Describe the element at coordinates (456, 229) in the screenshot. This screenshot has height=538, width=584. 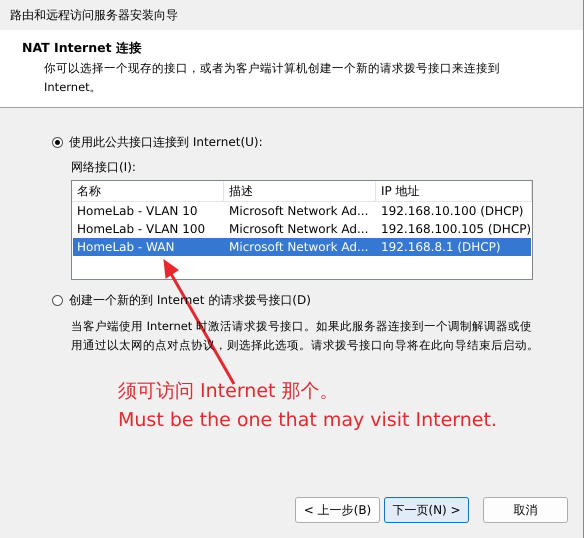
I see `table-cell-text: 192.168.100.105 (DHCP)` at that location.